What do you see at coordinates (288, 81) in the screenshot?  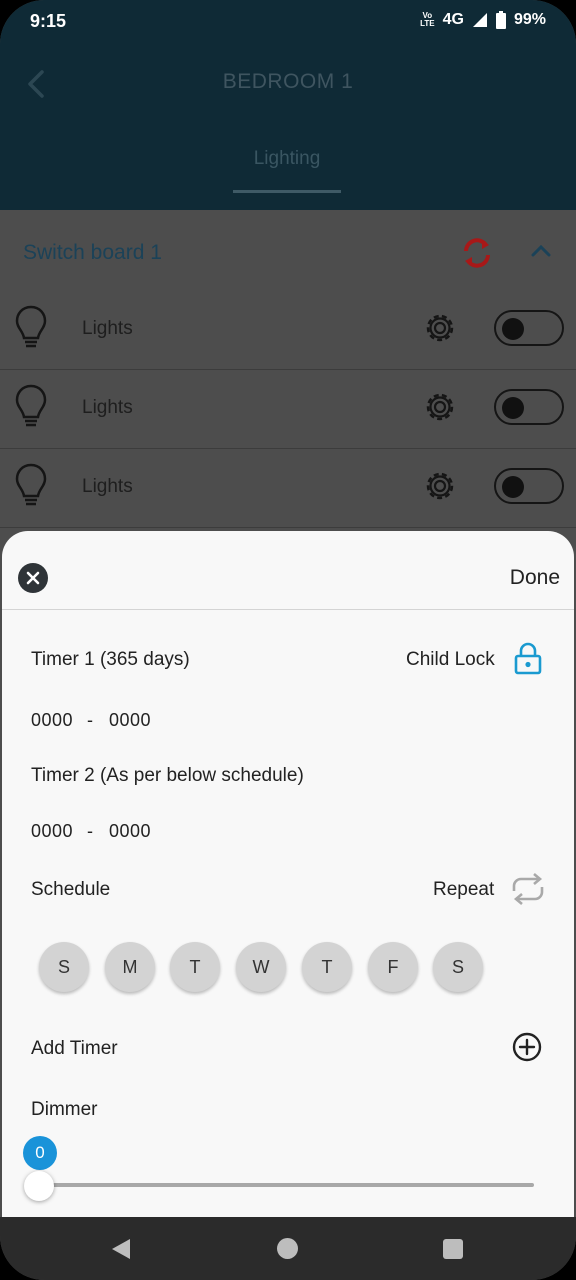 I see `page-title: BEDROOM 1` at bounding box center [288, 81].